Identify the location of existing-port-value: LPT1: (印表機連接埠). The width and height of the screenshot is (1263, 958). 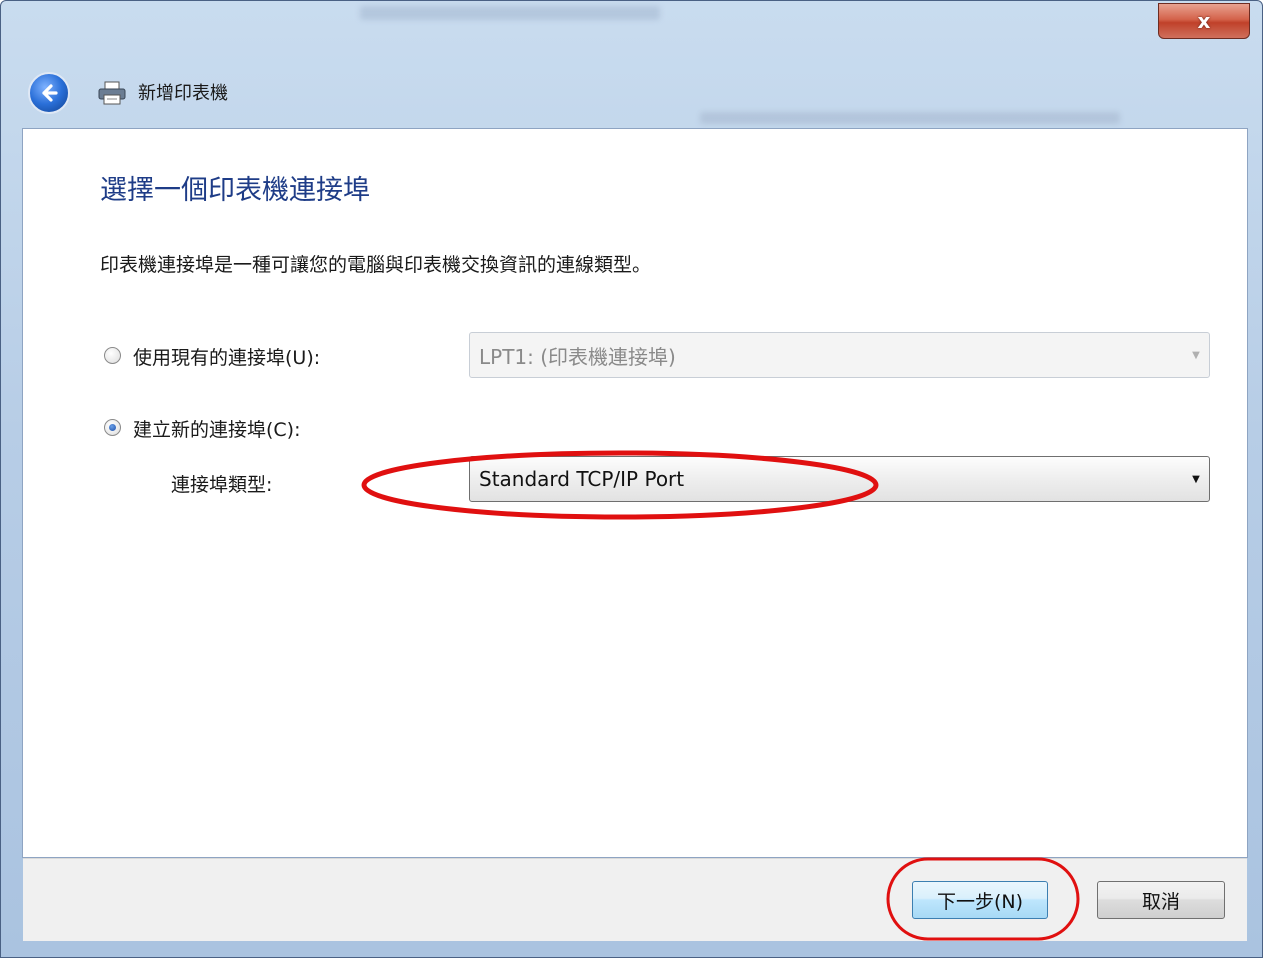
(577, 356).